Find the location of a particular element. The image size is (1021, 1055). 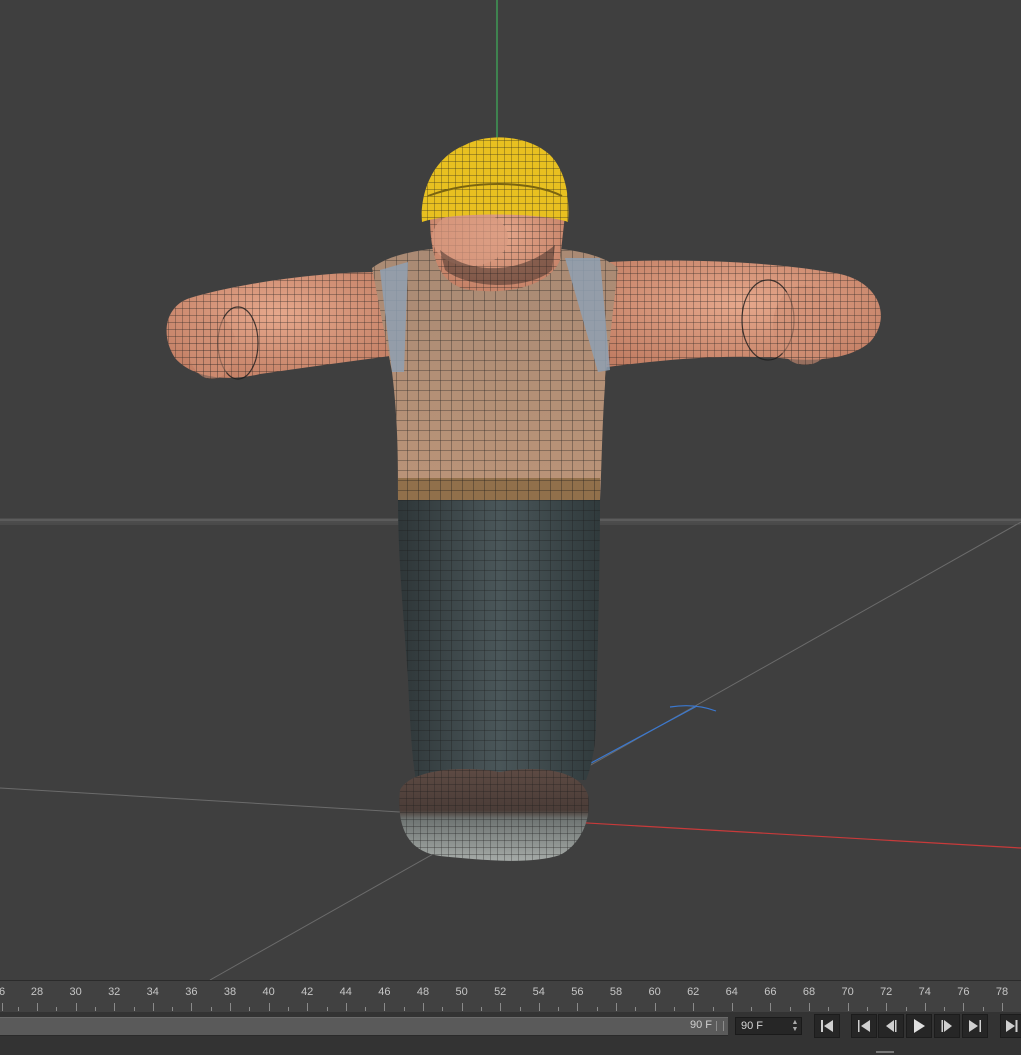

timeline-tick-label: 76 is located at coordinates (963, 992).